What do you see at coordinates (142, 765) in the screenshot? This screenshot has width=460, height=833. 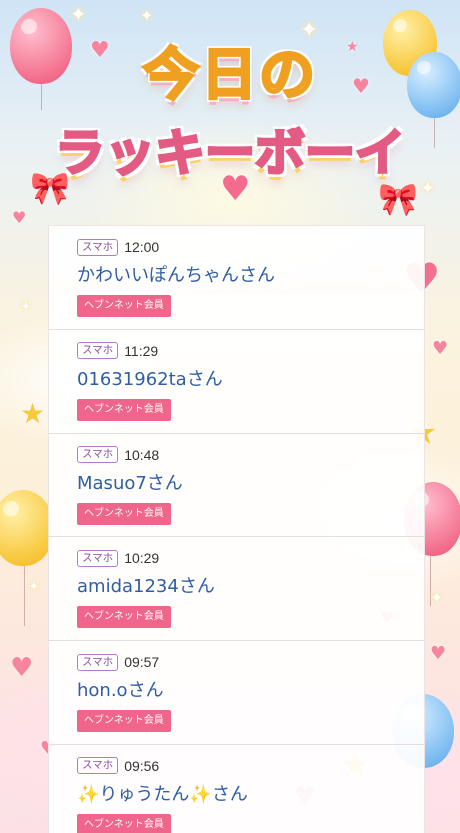 I see `visit-time: 09:56` at bounding box center [142, 765].